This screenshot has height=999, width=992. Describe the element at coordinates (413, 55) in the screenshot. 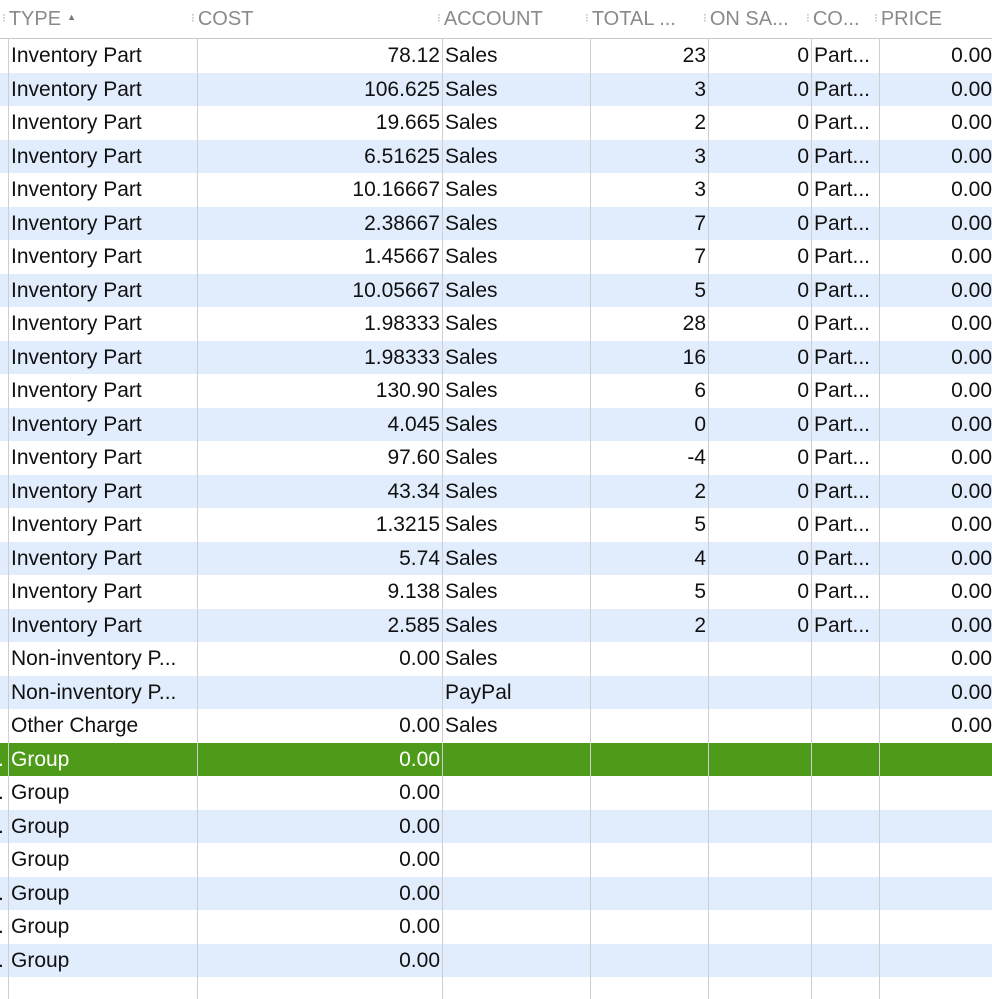

I see `cell-cost: 78.12` at that location.